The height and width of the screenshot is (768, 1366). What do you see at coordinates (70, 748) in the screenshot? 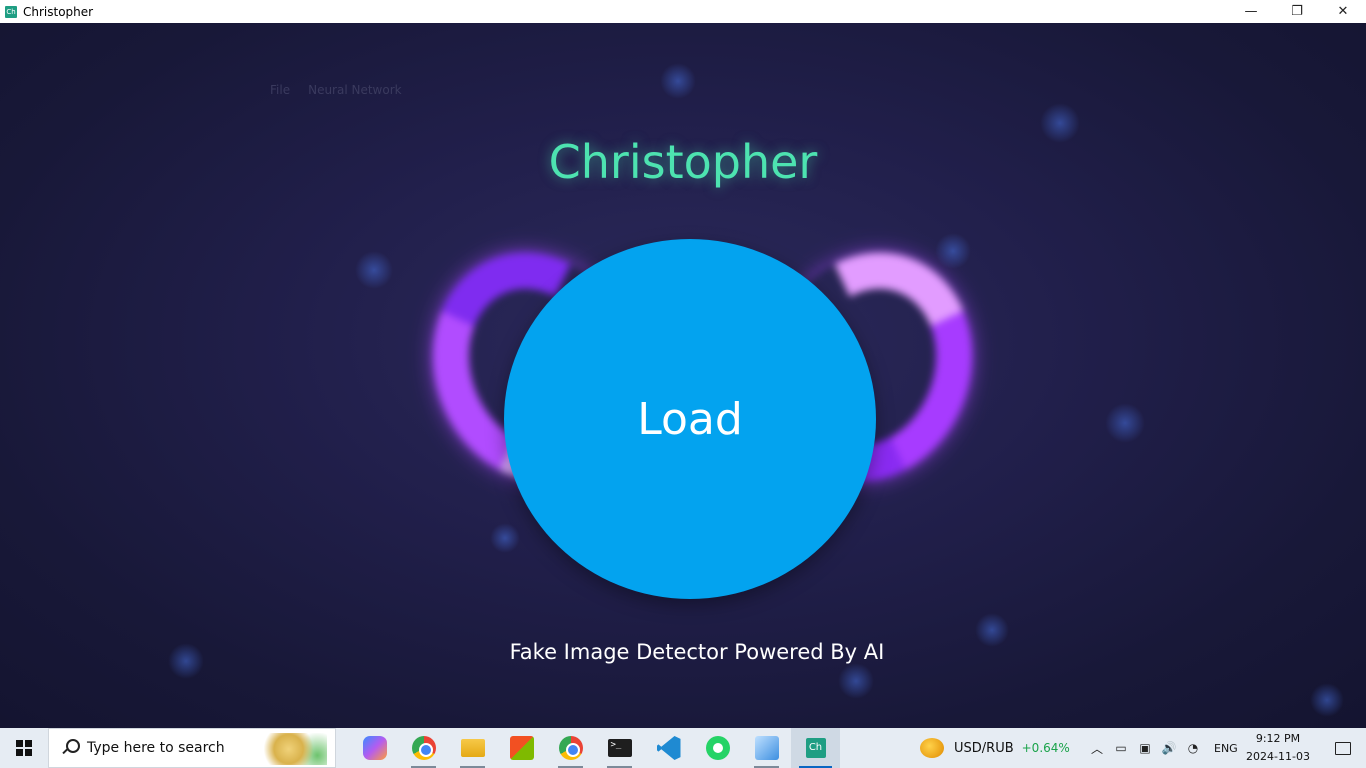
I see `search-icon` at bounding box center [70, 748].